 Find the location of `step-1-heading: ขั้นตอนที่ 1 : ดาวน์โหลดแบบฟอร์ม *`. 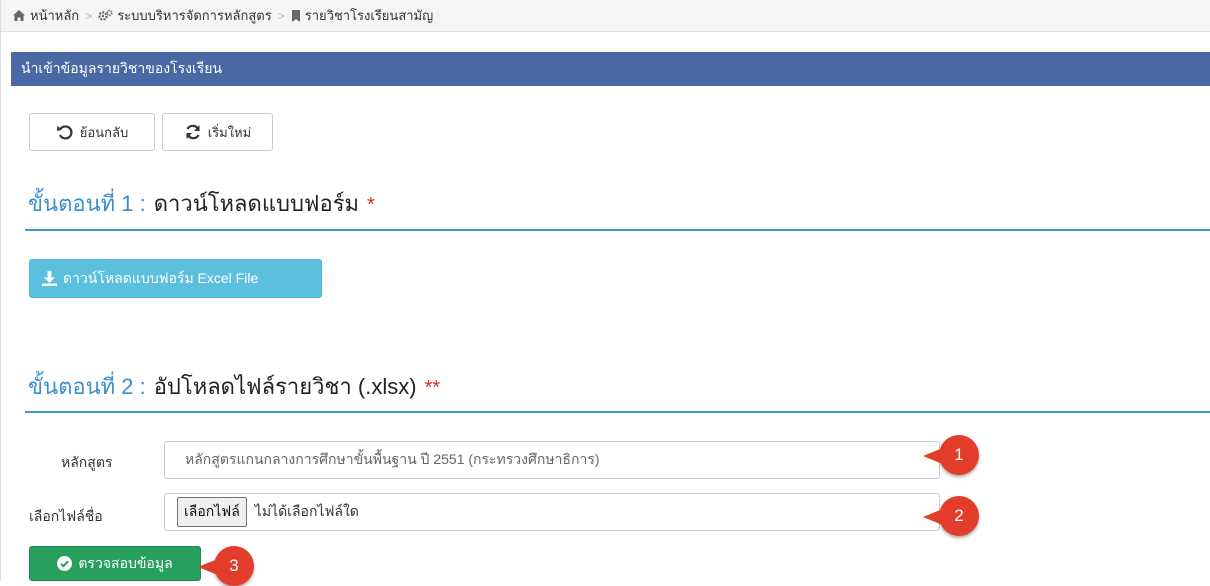

step-1-heading: ขั้นตอนที่ 1 : ดาวน์โหลดแบบฟอร์ม * is located at coordinates (201, 203).